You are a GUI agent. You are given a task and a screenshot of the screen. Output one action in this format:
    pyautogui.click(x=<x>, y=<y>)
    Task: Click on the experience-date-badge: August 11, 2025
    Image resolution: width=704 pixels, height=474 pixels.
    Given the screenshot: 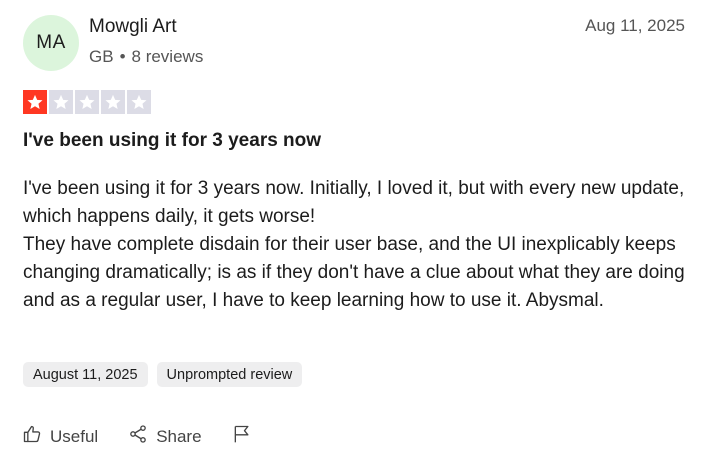 What is the action you would take?
    pyautogui.click(x=85, y=374)
    